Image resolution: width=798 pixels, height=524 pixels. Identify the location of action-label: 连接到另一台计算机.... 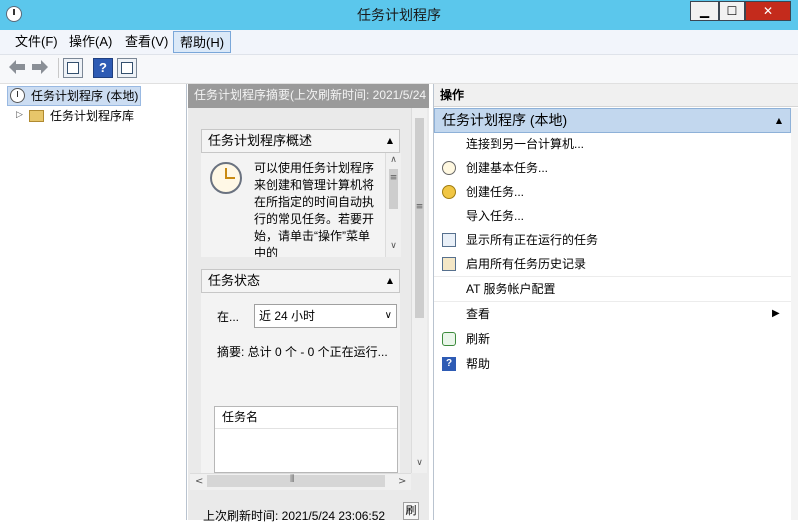
(525, 144).